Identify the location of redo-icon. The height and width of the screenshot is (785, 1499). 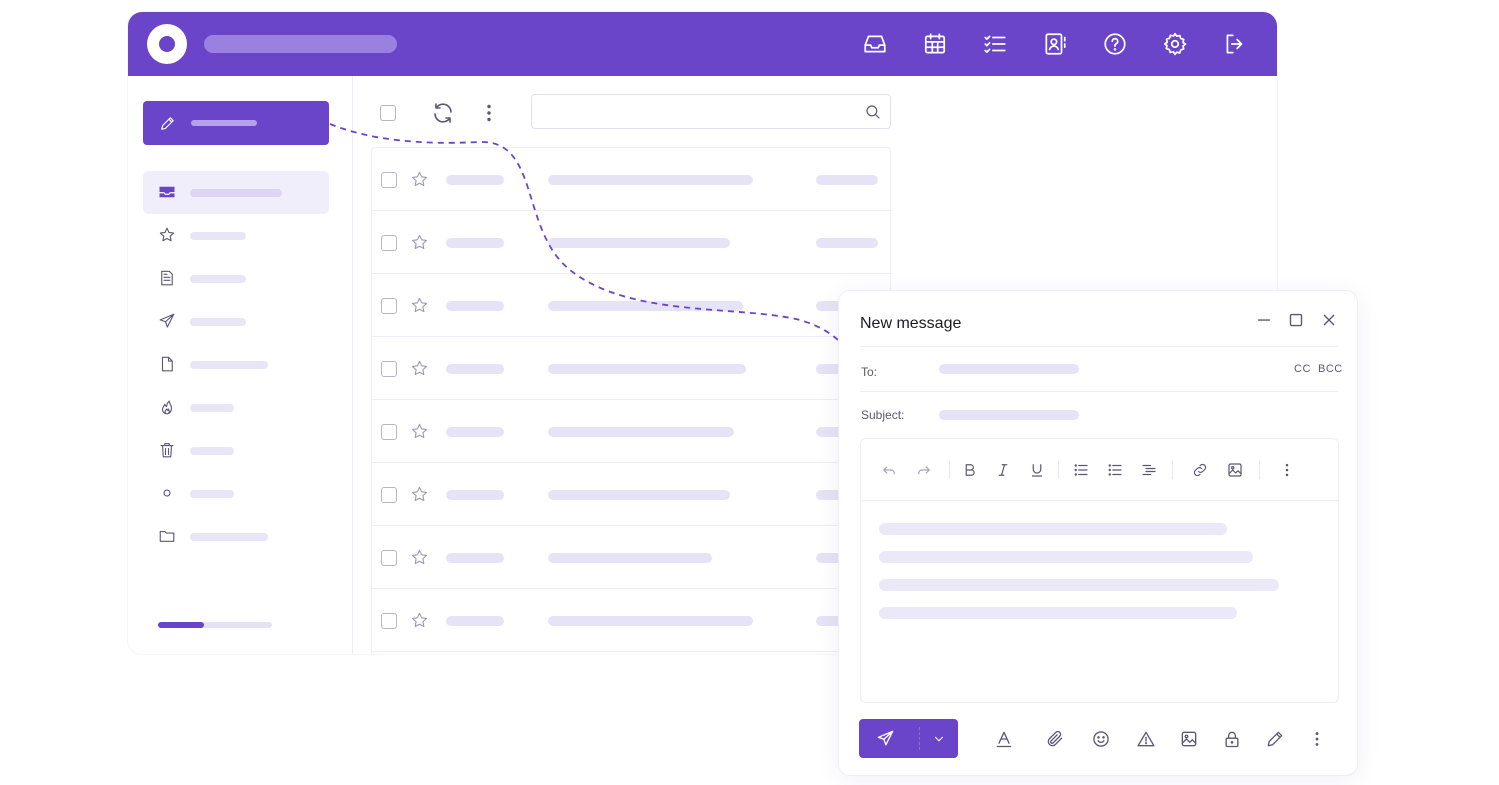
(924, 470).